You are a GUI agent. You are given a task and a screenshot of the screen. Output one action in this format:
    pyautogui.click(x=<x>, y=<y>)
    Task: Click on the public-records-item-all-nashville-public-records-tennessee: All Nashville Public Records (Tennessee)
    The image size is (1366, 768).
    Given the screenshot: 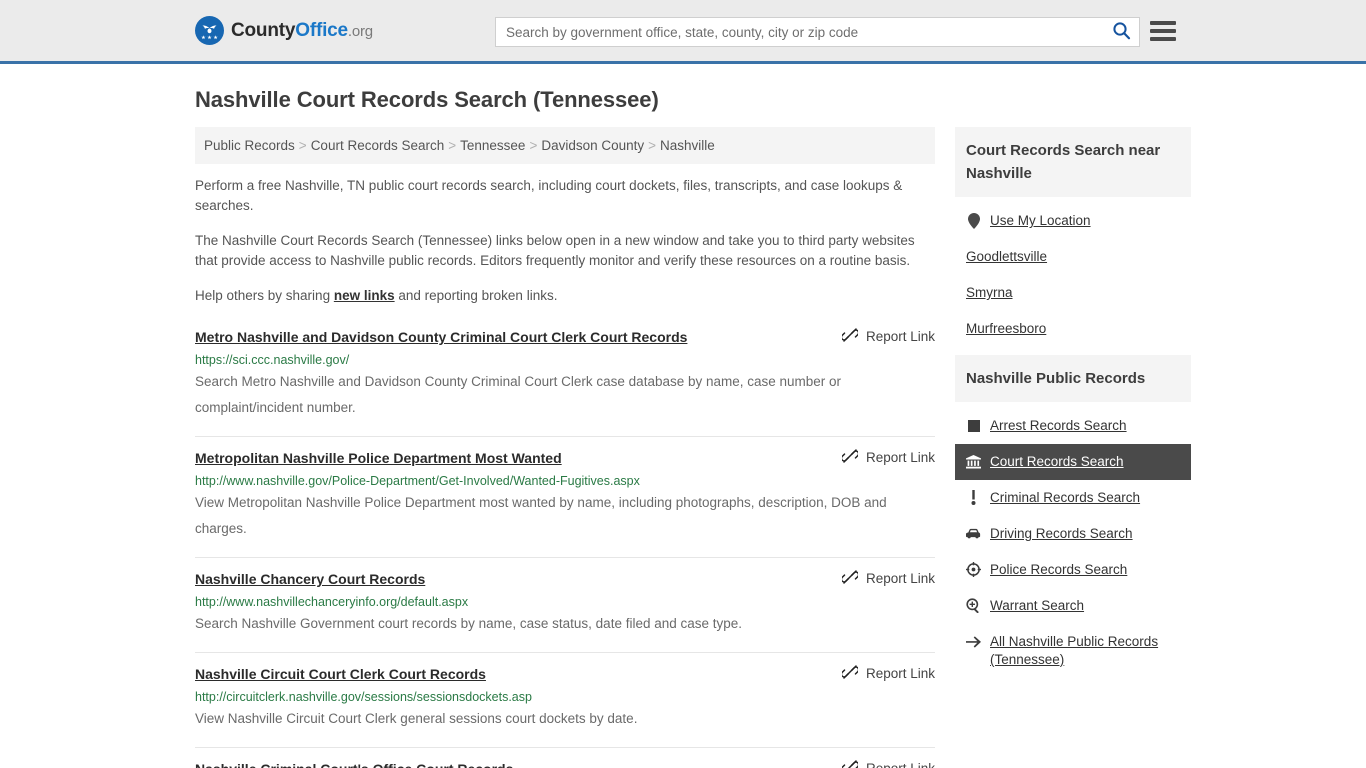 What is the action you would take?
    pyautogui.click(x=1073, y=651)
    